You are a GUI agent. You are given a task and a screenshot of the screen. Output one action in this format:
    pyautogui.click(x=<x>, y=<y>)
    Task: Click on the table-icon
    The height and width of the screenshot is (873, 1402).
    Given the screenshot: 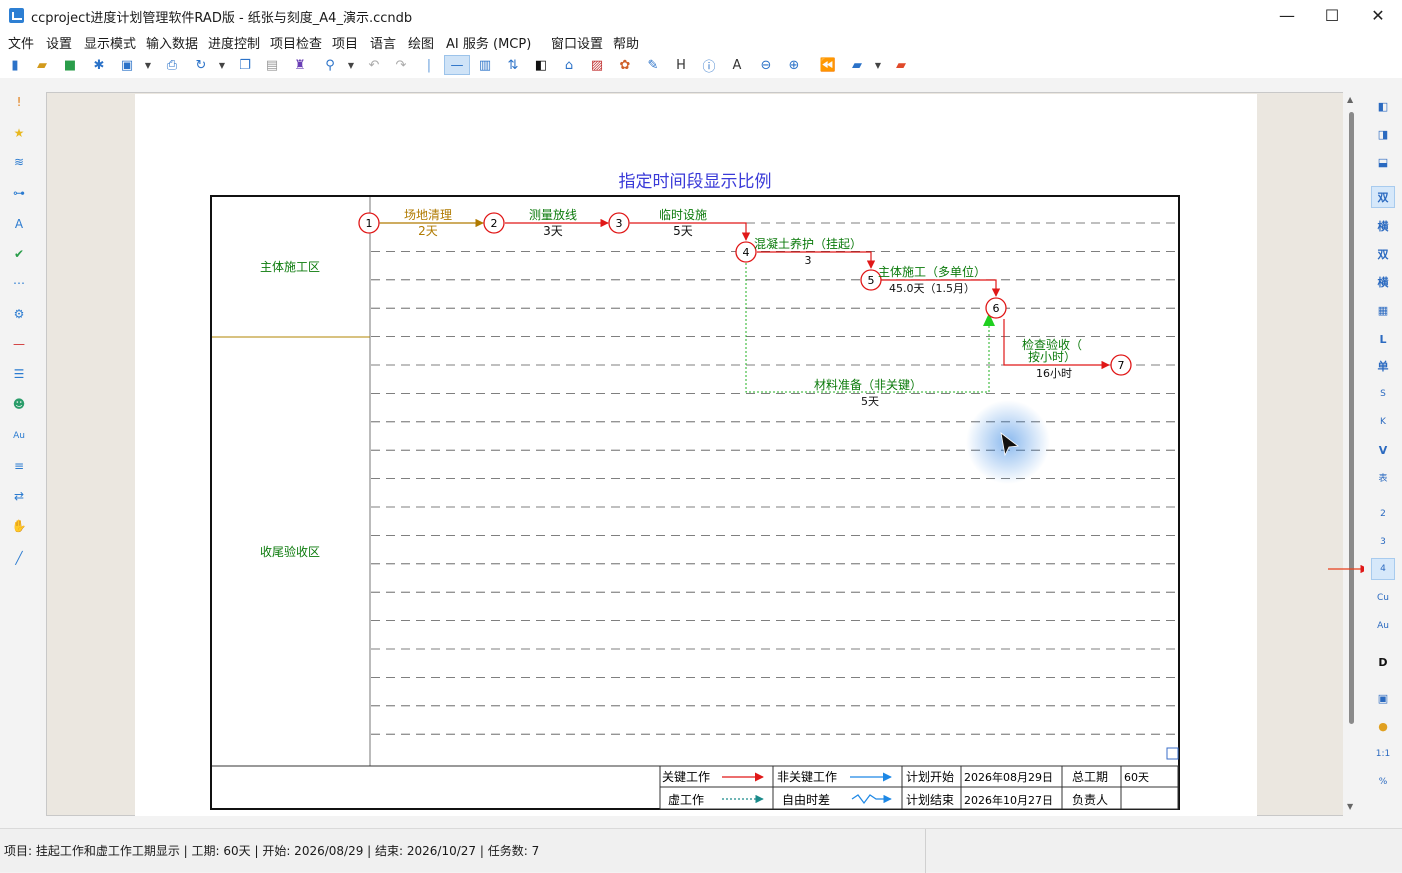 What is the action you would take?
    pyautogui.click(x=1172, y=753)
    